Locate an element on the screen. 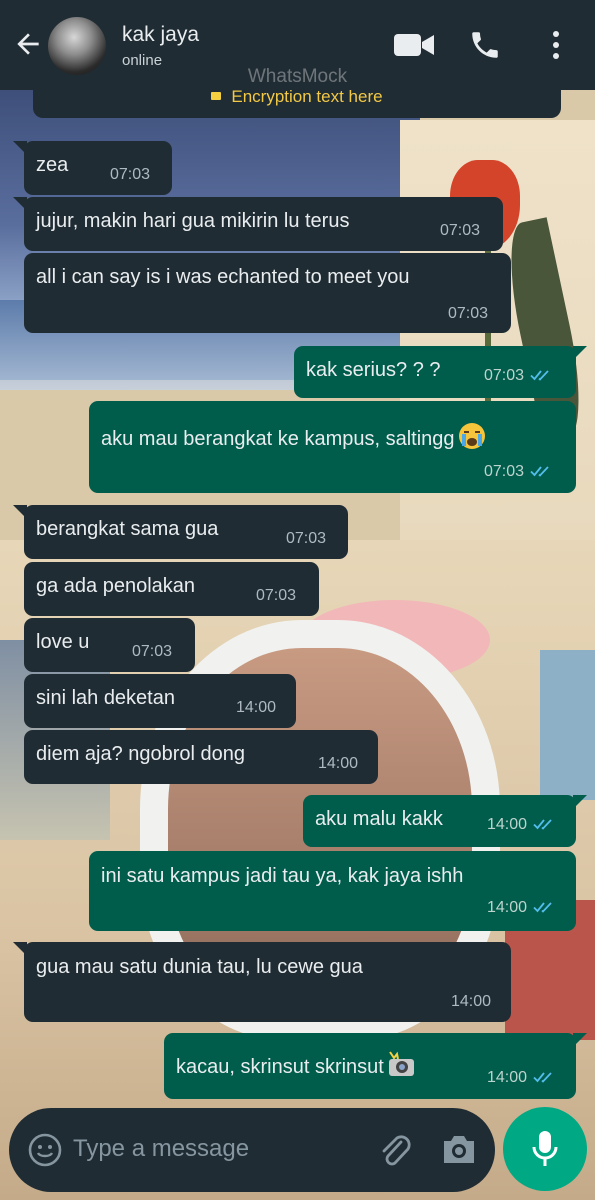 This screenshot has width=595, height=1200. message-bubble-outgoing: kak serius? ? ? 07:03 is located at coordinates (440, 372).